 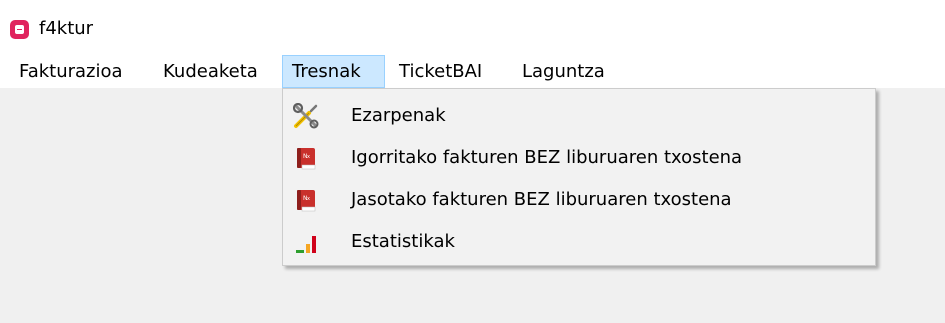 What do you see at coordinates (66, 28) in the screenshot?
I see `app-title: f4ktur` at bounding box center [66, 28].